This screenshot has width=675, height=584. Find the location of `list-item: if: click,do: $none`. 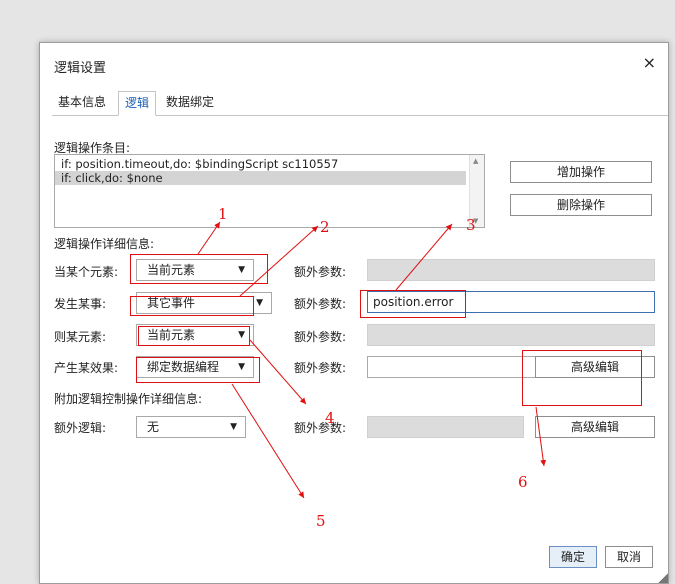

list-item: if: click,do: $none is located at coordinates (260, 178).